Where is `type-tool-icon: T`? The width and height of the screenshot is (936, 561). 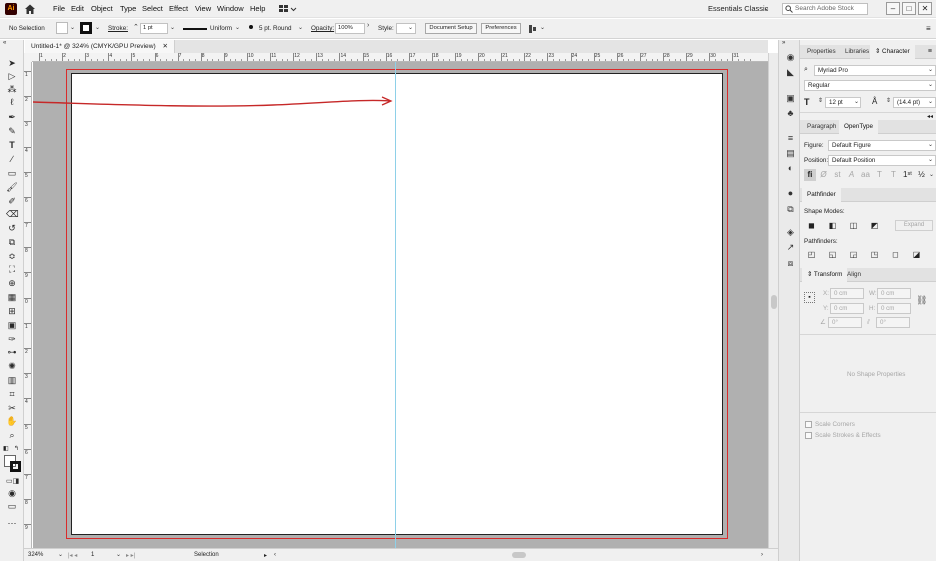
type-tool-icon: T is located at coordinates (12, 145).